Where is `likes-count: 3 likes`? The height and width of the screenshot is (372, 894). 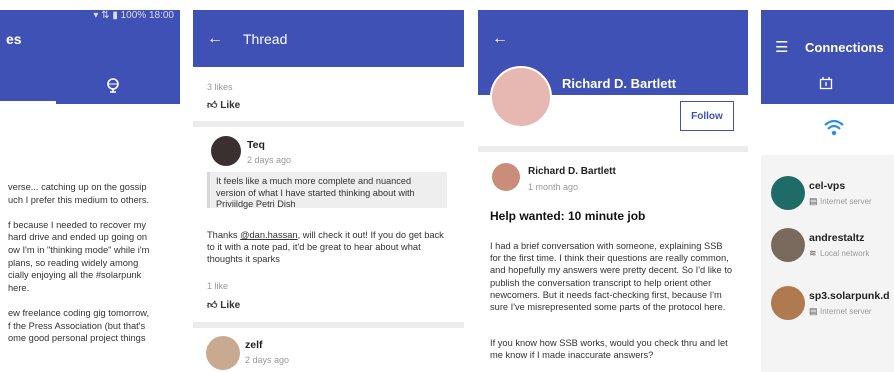
likes-count: 3 likes is located at coordinates (220, 87).